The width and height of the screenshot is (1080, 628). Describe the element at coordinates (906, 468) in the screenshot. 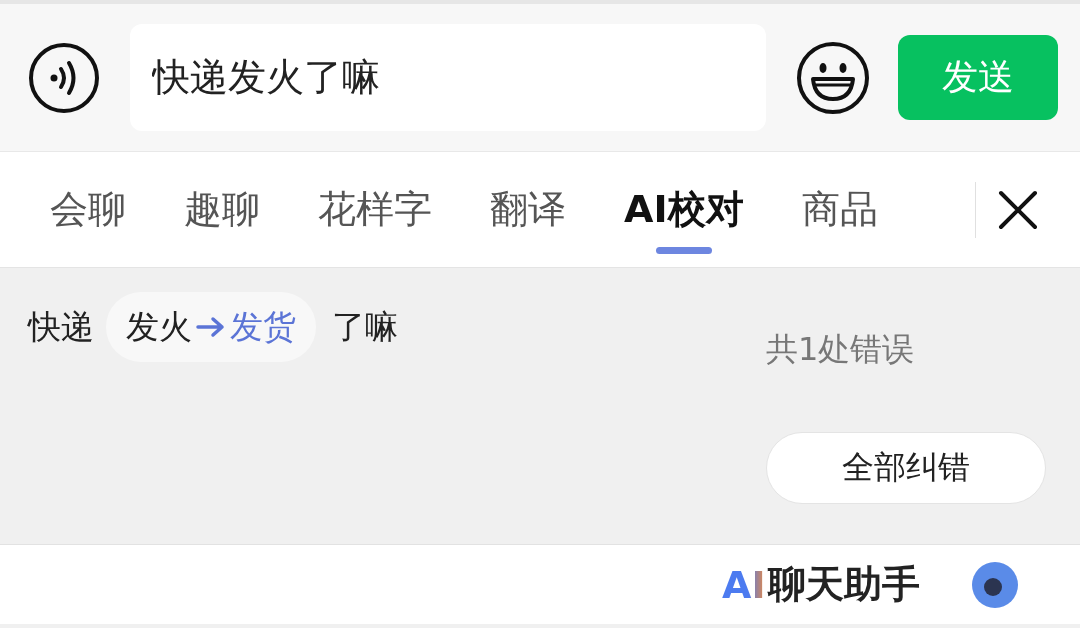

I see `fix-all-button: 全部纠错` at that location.